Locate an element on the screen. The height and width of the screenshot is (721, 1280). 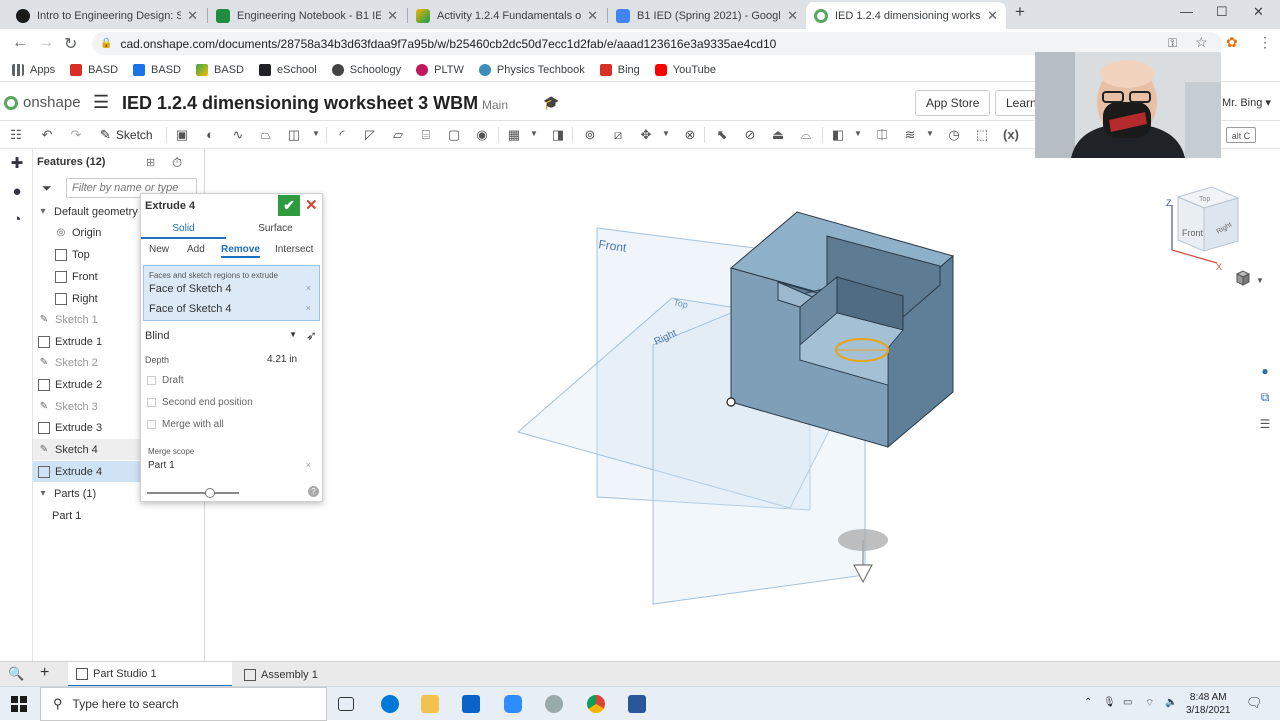
split-icon: ⧄ is located at coordinates (618, 135).